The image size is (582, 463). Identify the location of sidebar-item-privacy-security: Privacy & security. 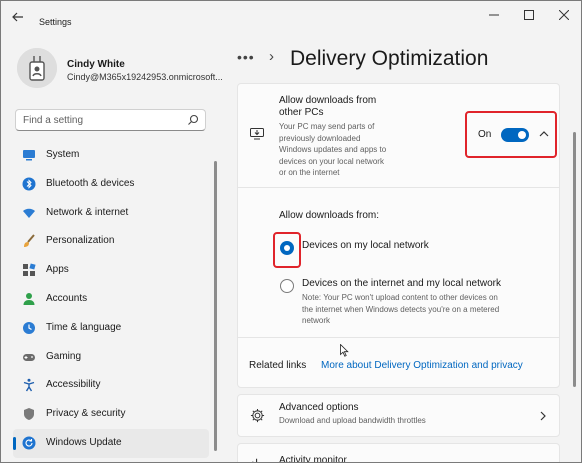
(111, 414).